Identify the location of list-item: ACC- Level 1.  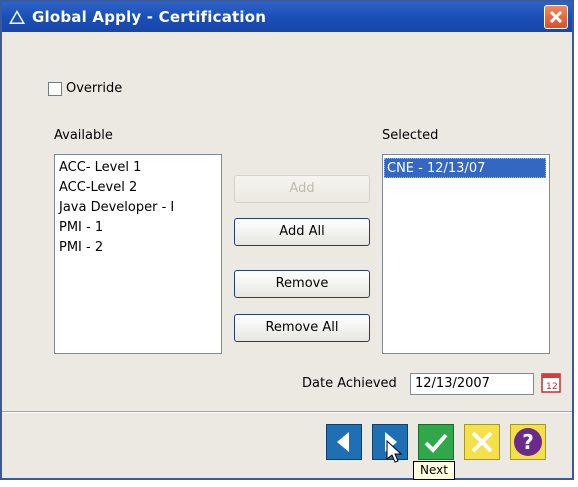
(99, 168).